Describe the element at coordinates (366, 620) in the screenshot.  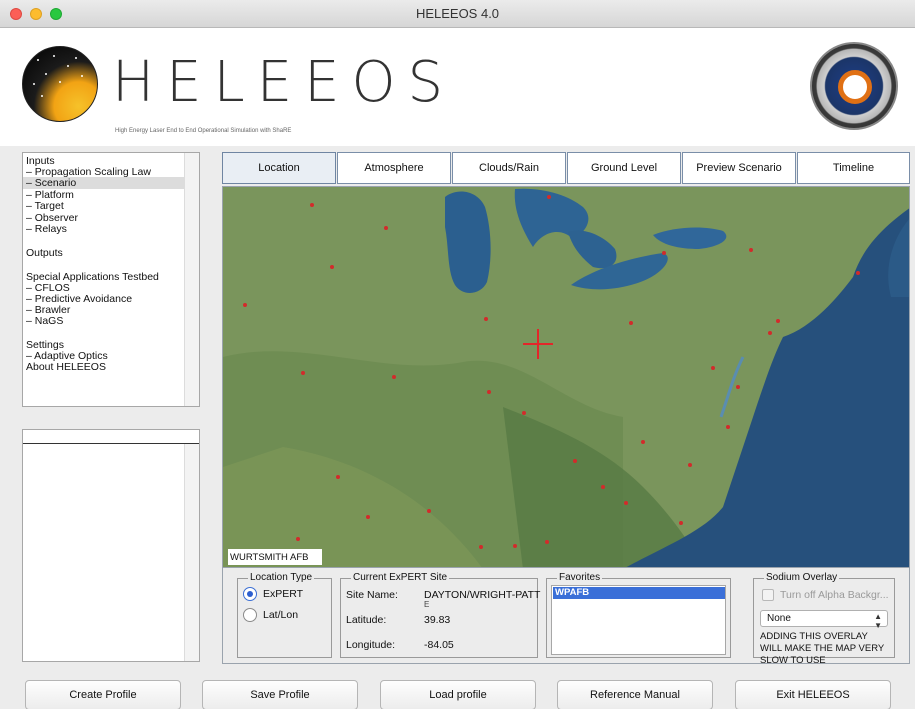
I see `latitude-label: Latitude:` at that location.